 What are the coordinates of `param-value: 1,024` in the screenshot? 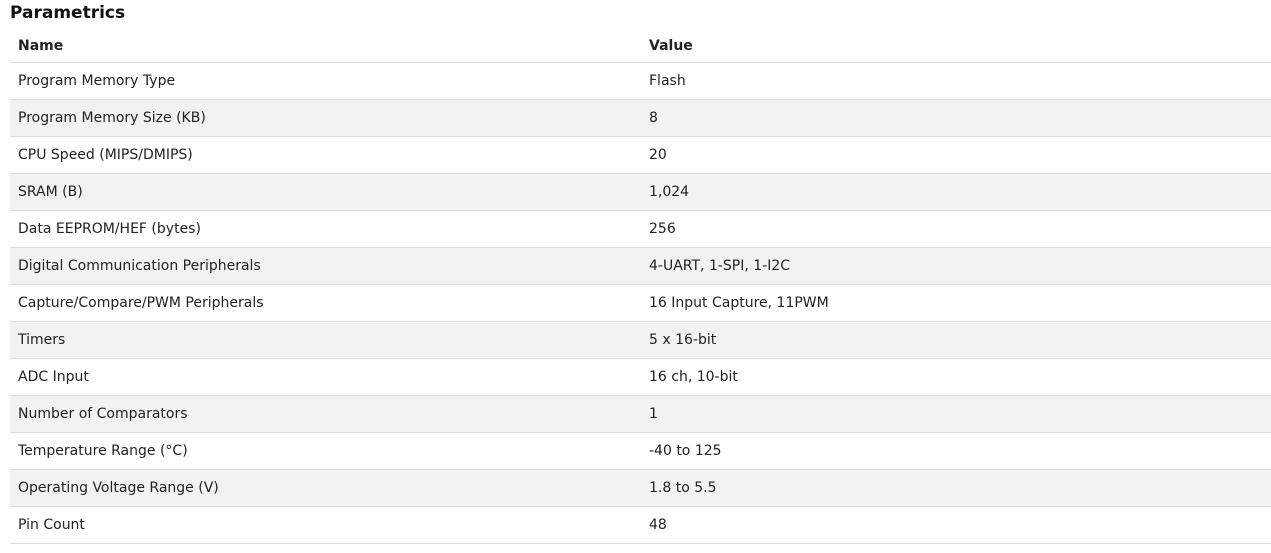 It's located at (956, 192).